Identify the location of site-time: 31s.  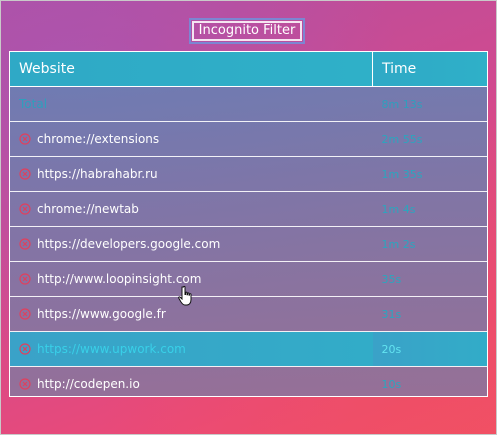
(429, 314).